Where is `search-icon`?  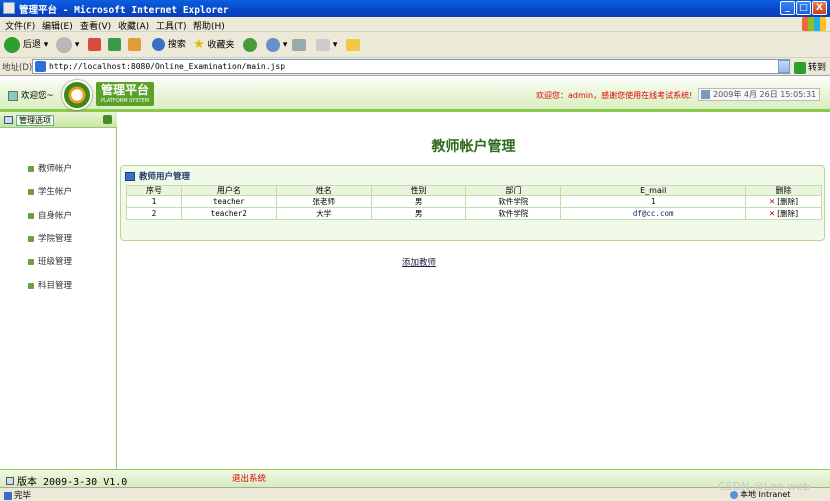
search-icon is located at coordinates (158, 44).